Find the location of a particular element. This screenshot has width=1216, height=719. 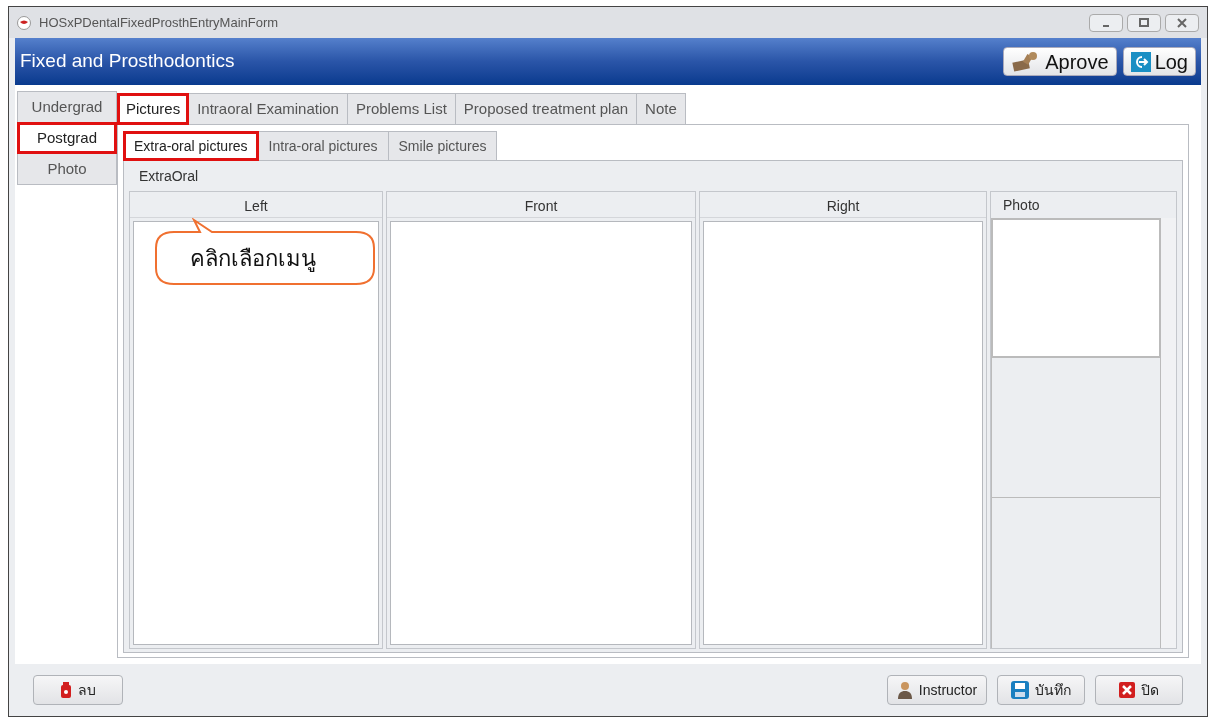

tab: Pictures is located at coordinates (153, 109).